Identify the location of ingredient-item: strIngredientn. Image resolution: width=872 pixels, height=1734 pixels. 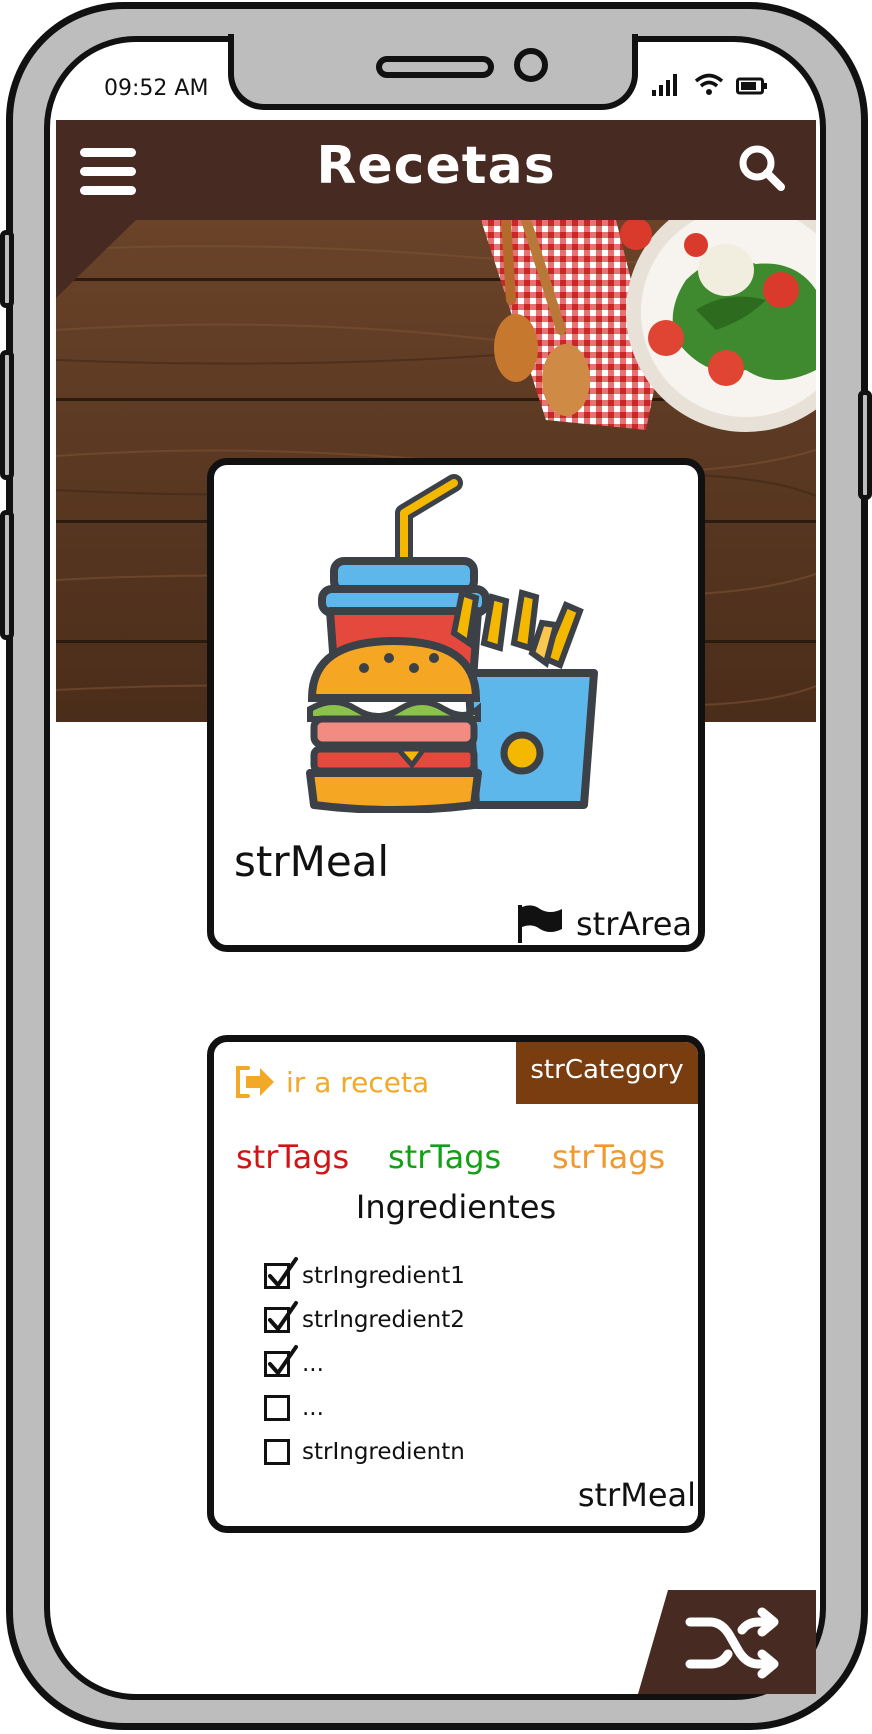
(364, 1452).